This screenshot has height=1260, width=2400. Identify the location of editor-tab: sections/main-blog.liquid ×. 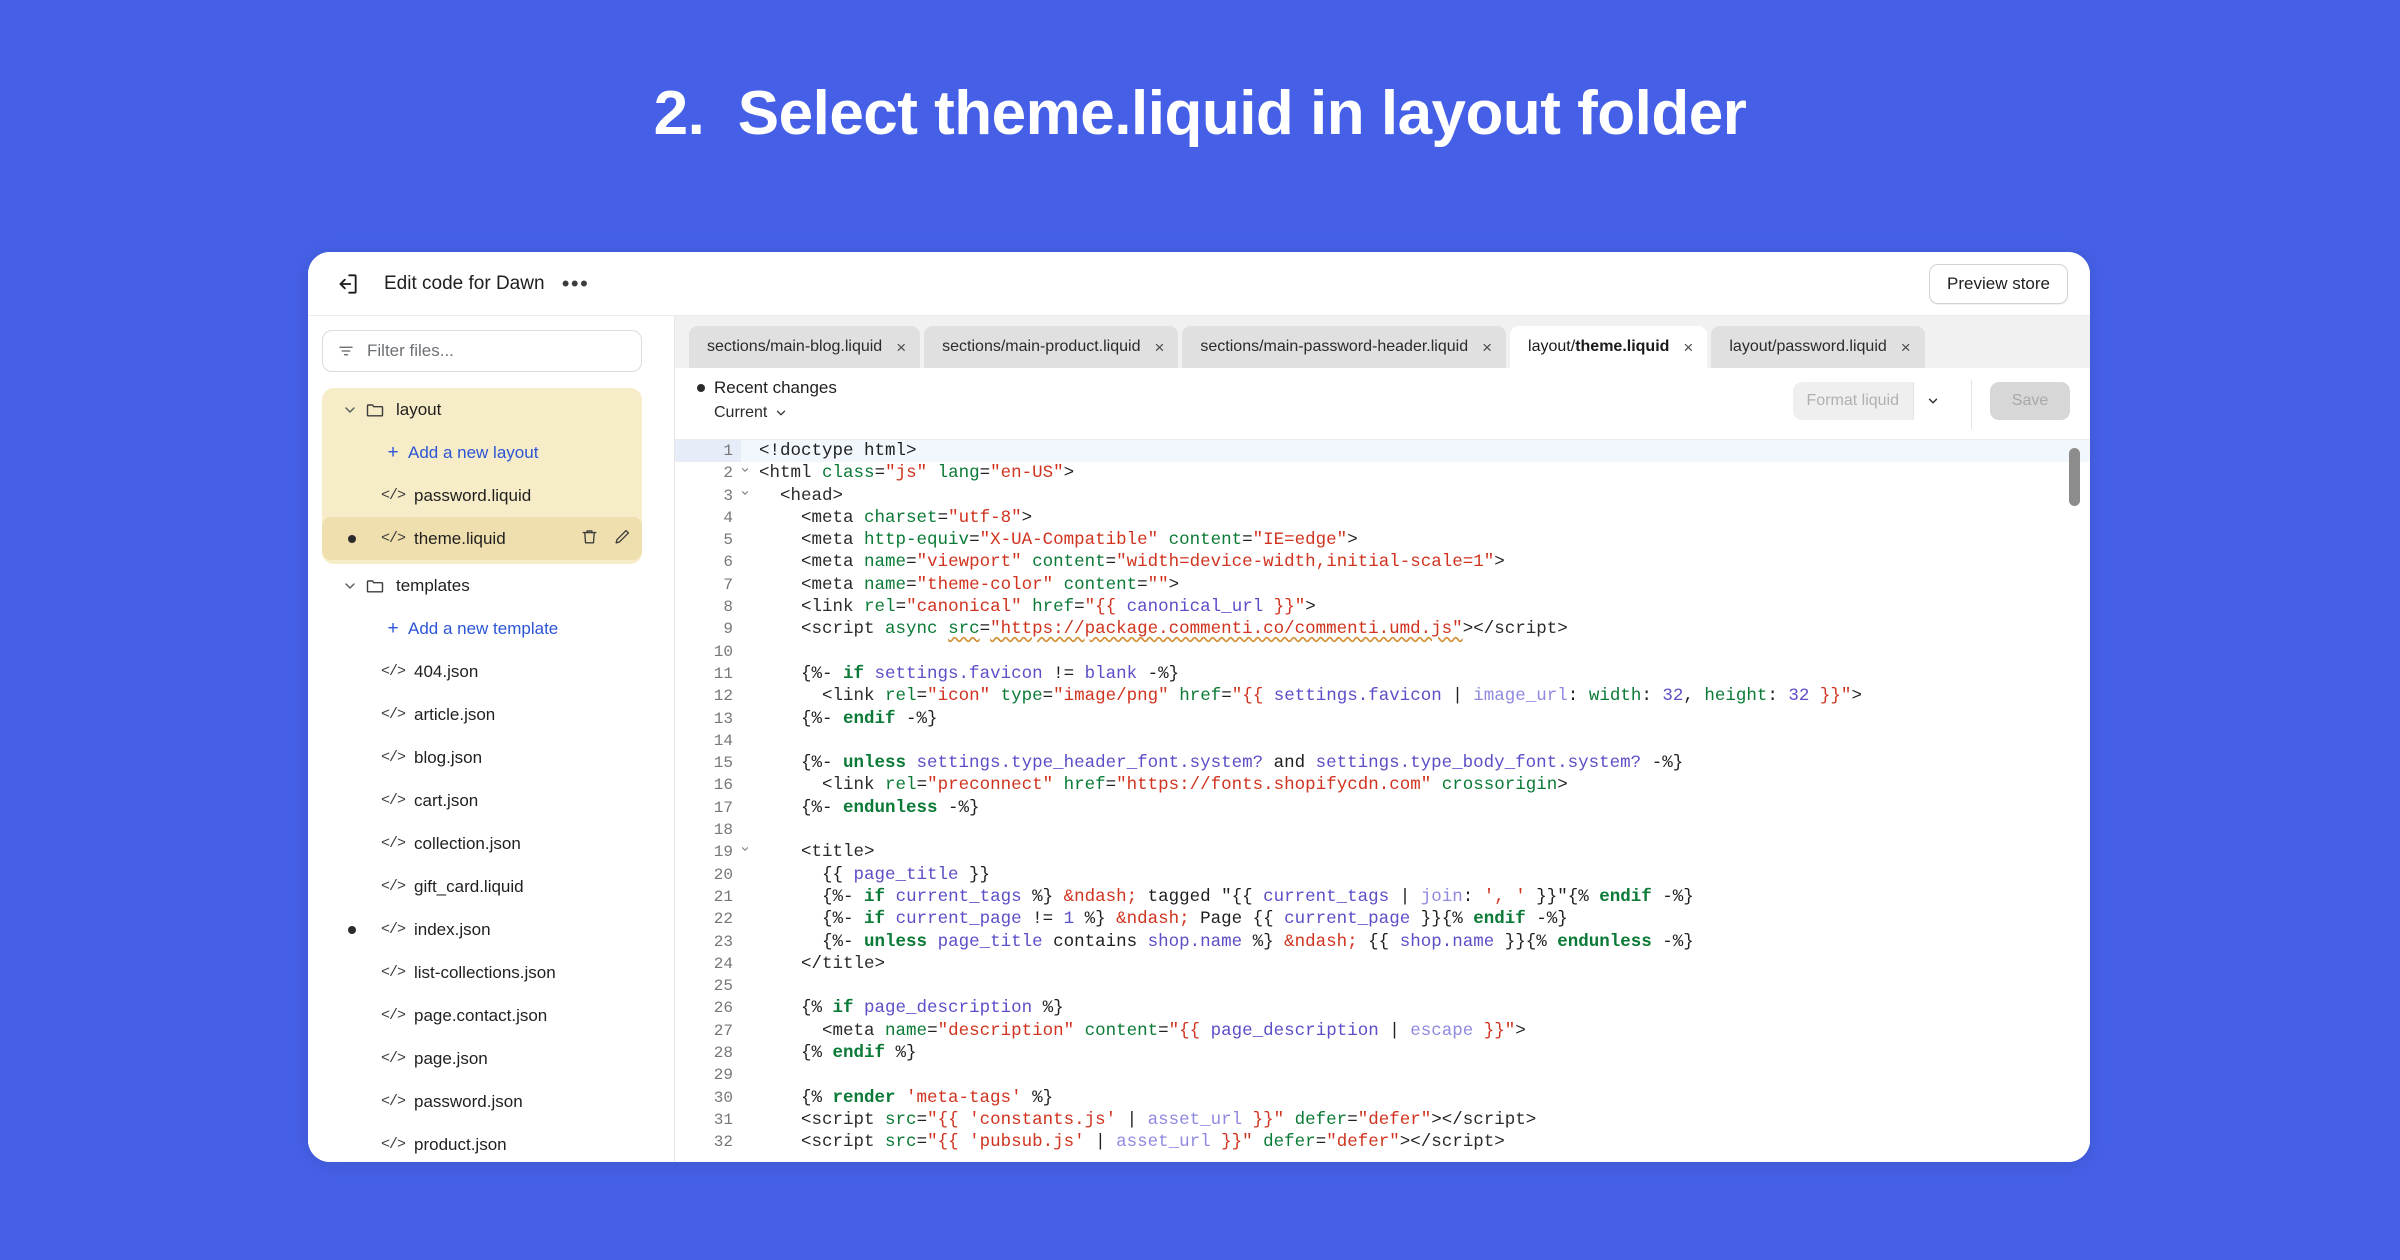
(805, 347).